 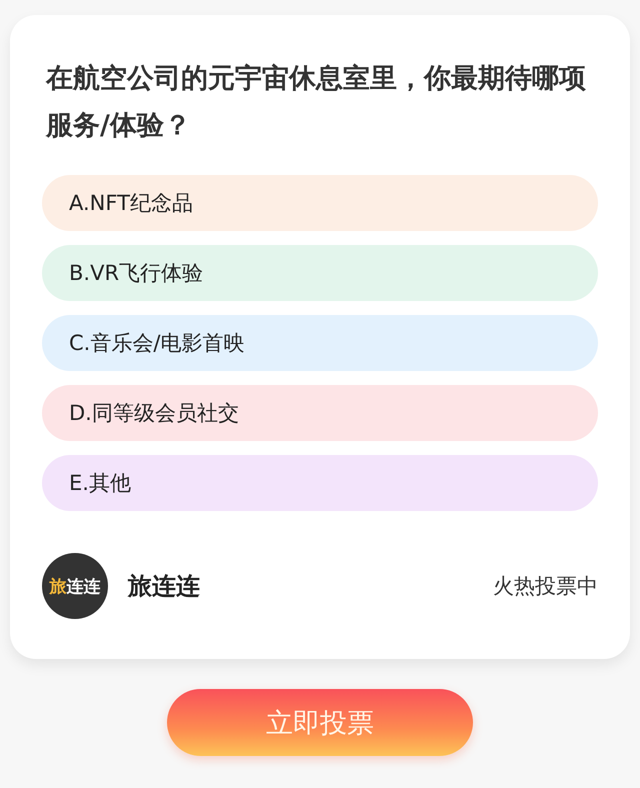 I want to click on poll-option: E.其他, so click(x=320, y=483).